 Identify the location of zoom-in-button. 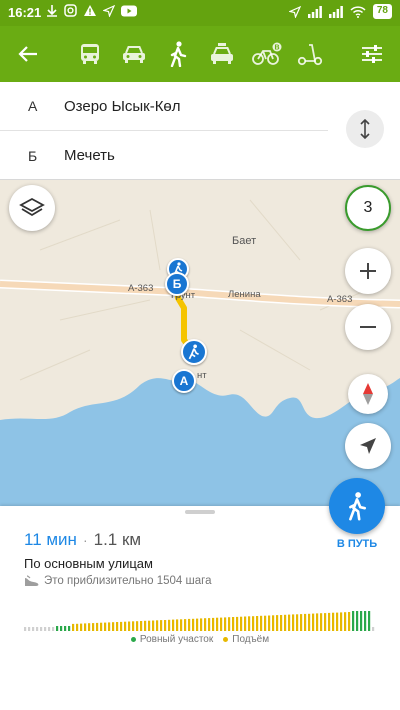
(368, 271).